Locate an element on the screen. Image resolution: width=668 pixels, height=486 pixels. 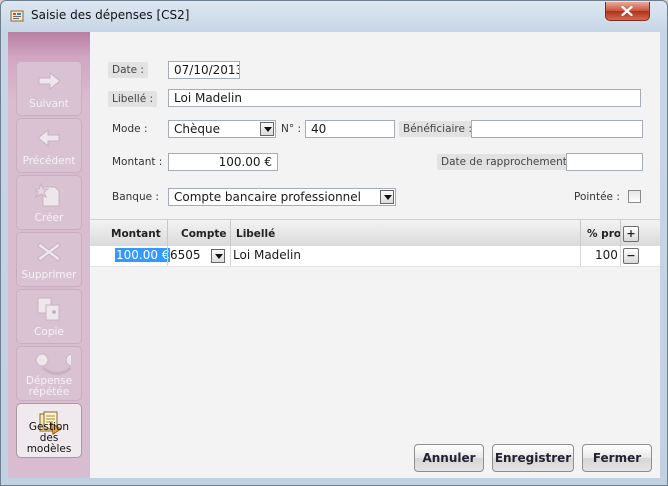
col-compte: Compte is located at coordinates (204, 234).